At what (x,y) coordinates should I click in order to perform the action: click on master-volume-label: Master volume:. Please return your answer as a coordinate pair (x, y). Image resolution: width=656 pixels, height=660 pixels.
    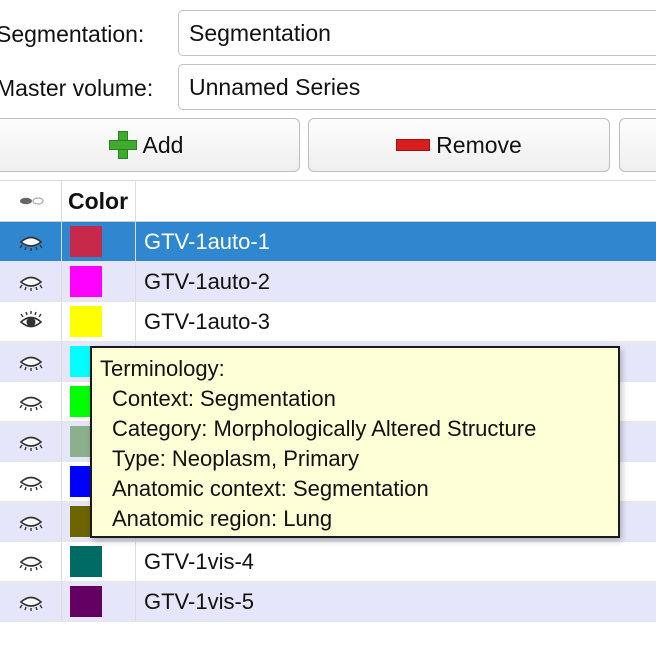
    Looking at the image, I should click on (77, 88).